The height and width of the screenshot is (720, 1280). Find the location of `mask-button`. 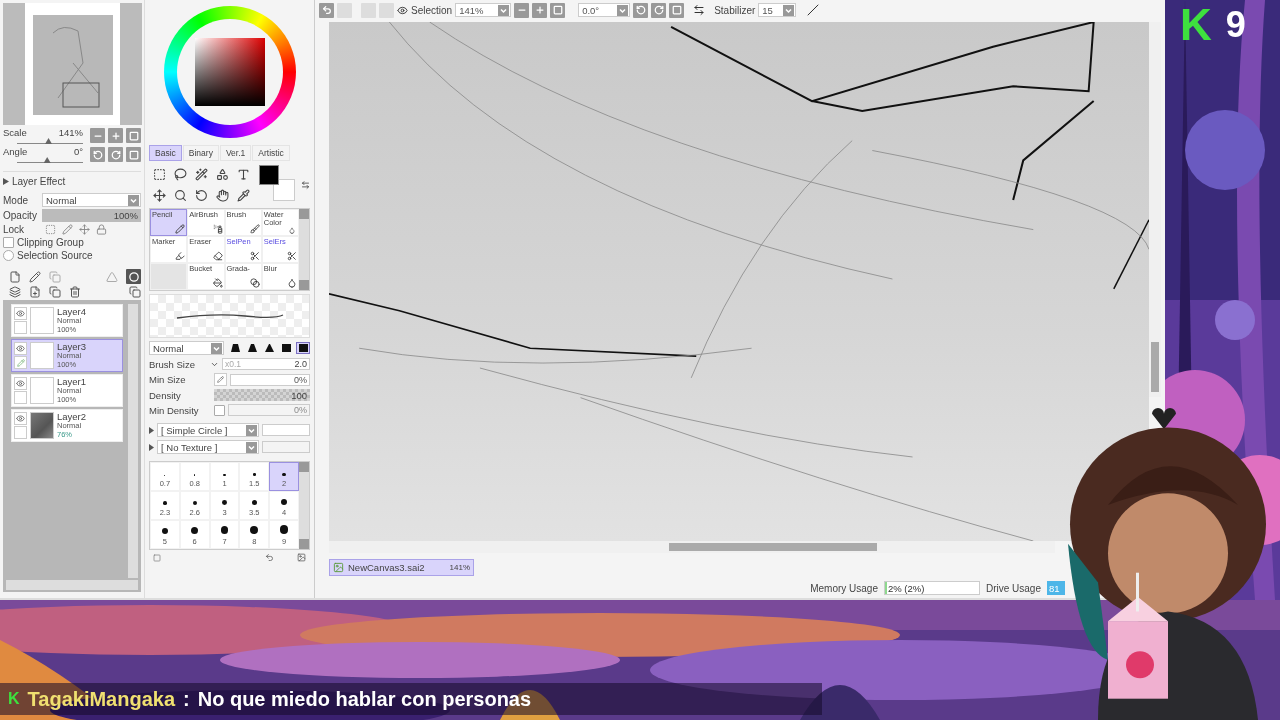

mask-button is located at coordinates (133, 276).